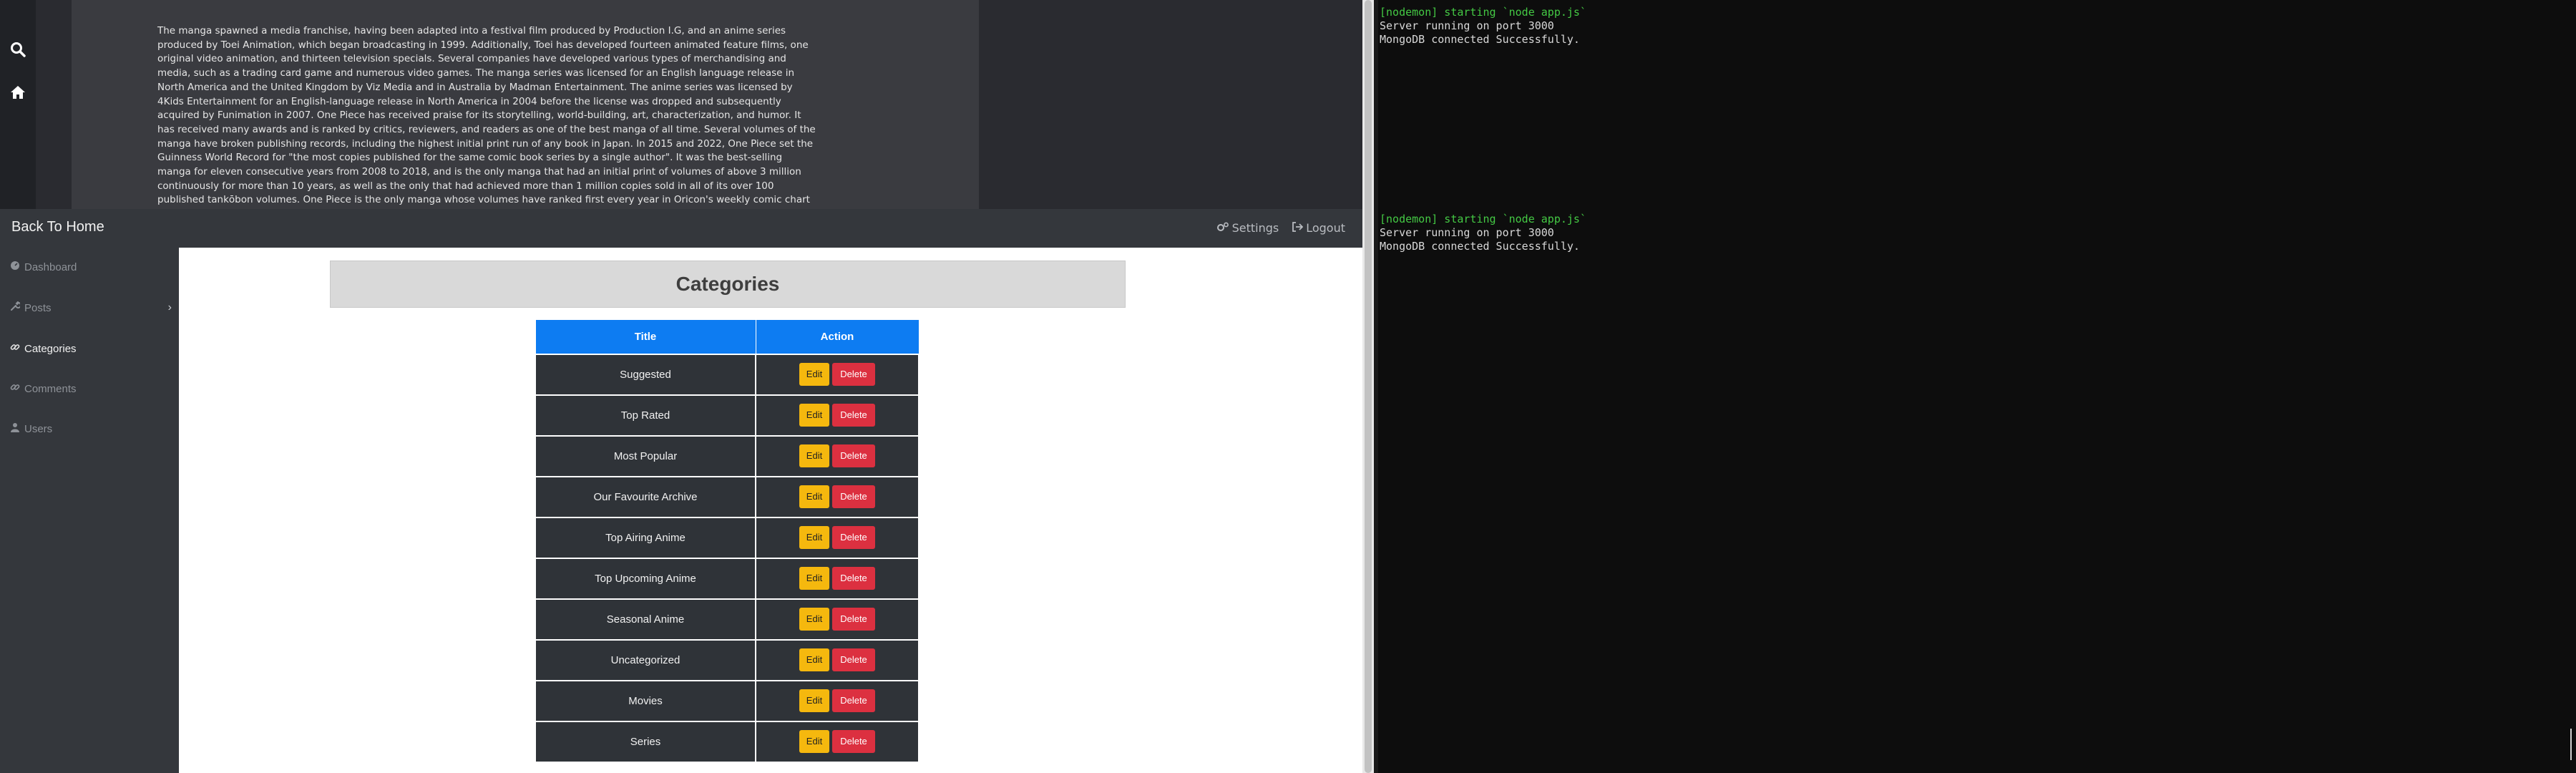 The image size is (2576, 773). What do you see at coordinates (18, 104) in the screenshot?
I see `site-nav-rail` at bounding box center [18, 104].